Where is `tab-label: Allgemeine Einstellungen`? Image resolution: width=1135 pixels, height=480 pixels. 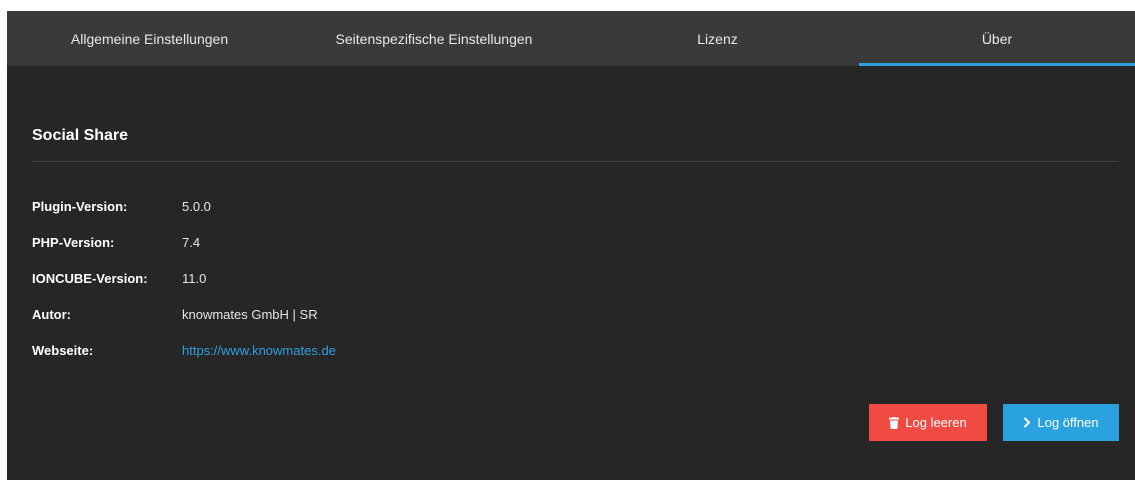
tab-label: Allgemeine Einstellungen is located at coordinates (149, 38).